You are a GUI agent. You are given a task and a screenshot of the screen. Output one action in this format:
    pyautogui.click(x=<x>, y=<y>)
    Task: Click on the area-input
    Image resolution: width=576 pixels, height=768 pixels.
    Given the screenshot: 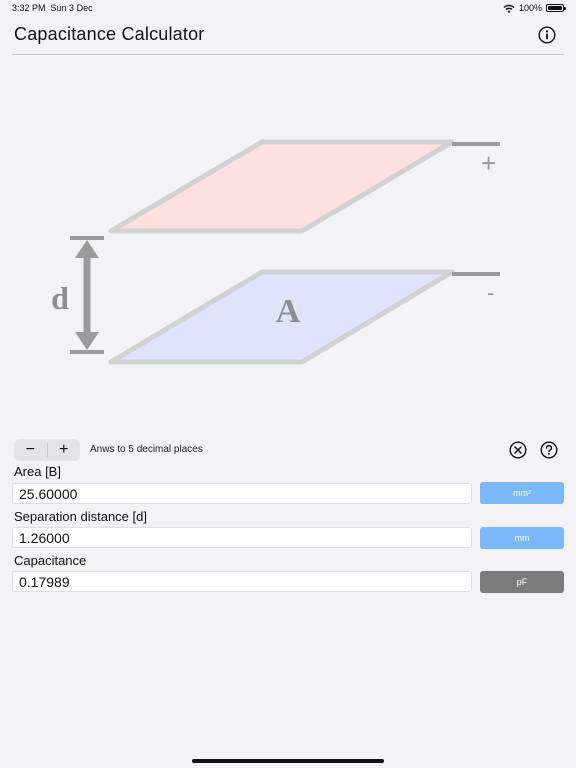 What is the action you would take?
    pyautogui.click(x=242, y=493)
    